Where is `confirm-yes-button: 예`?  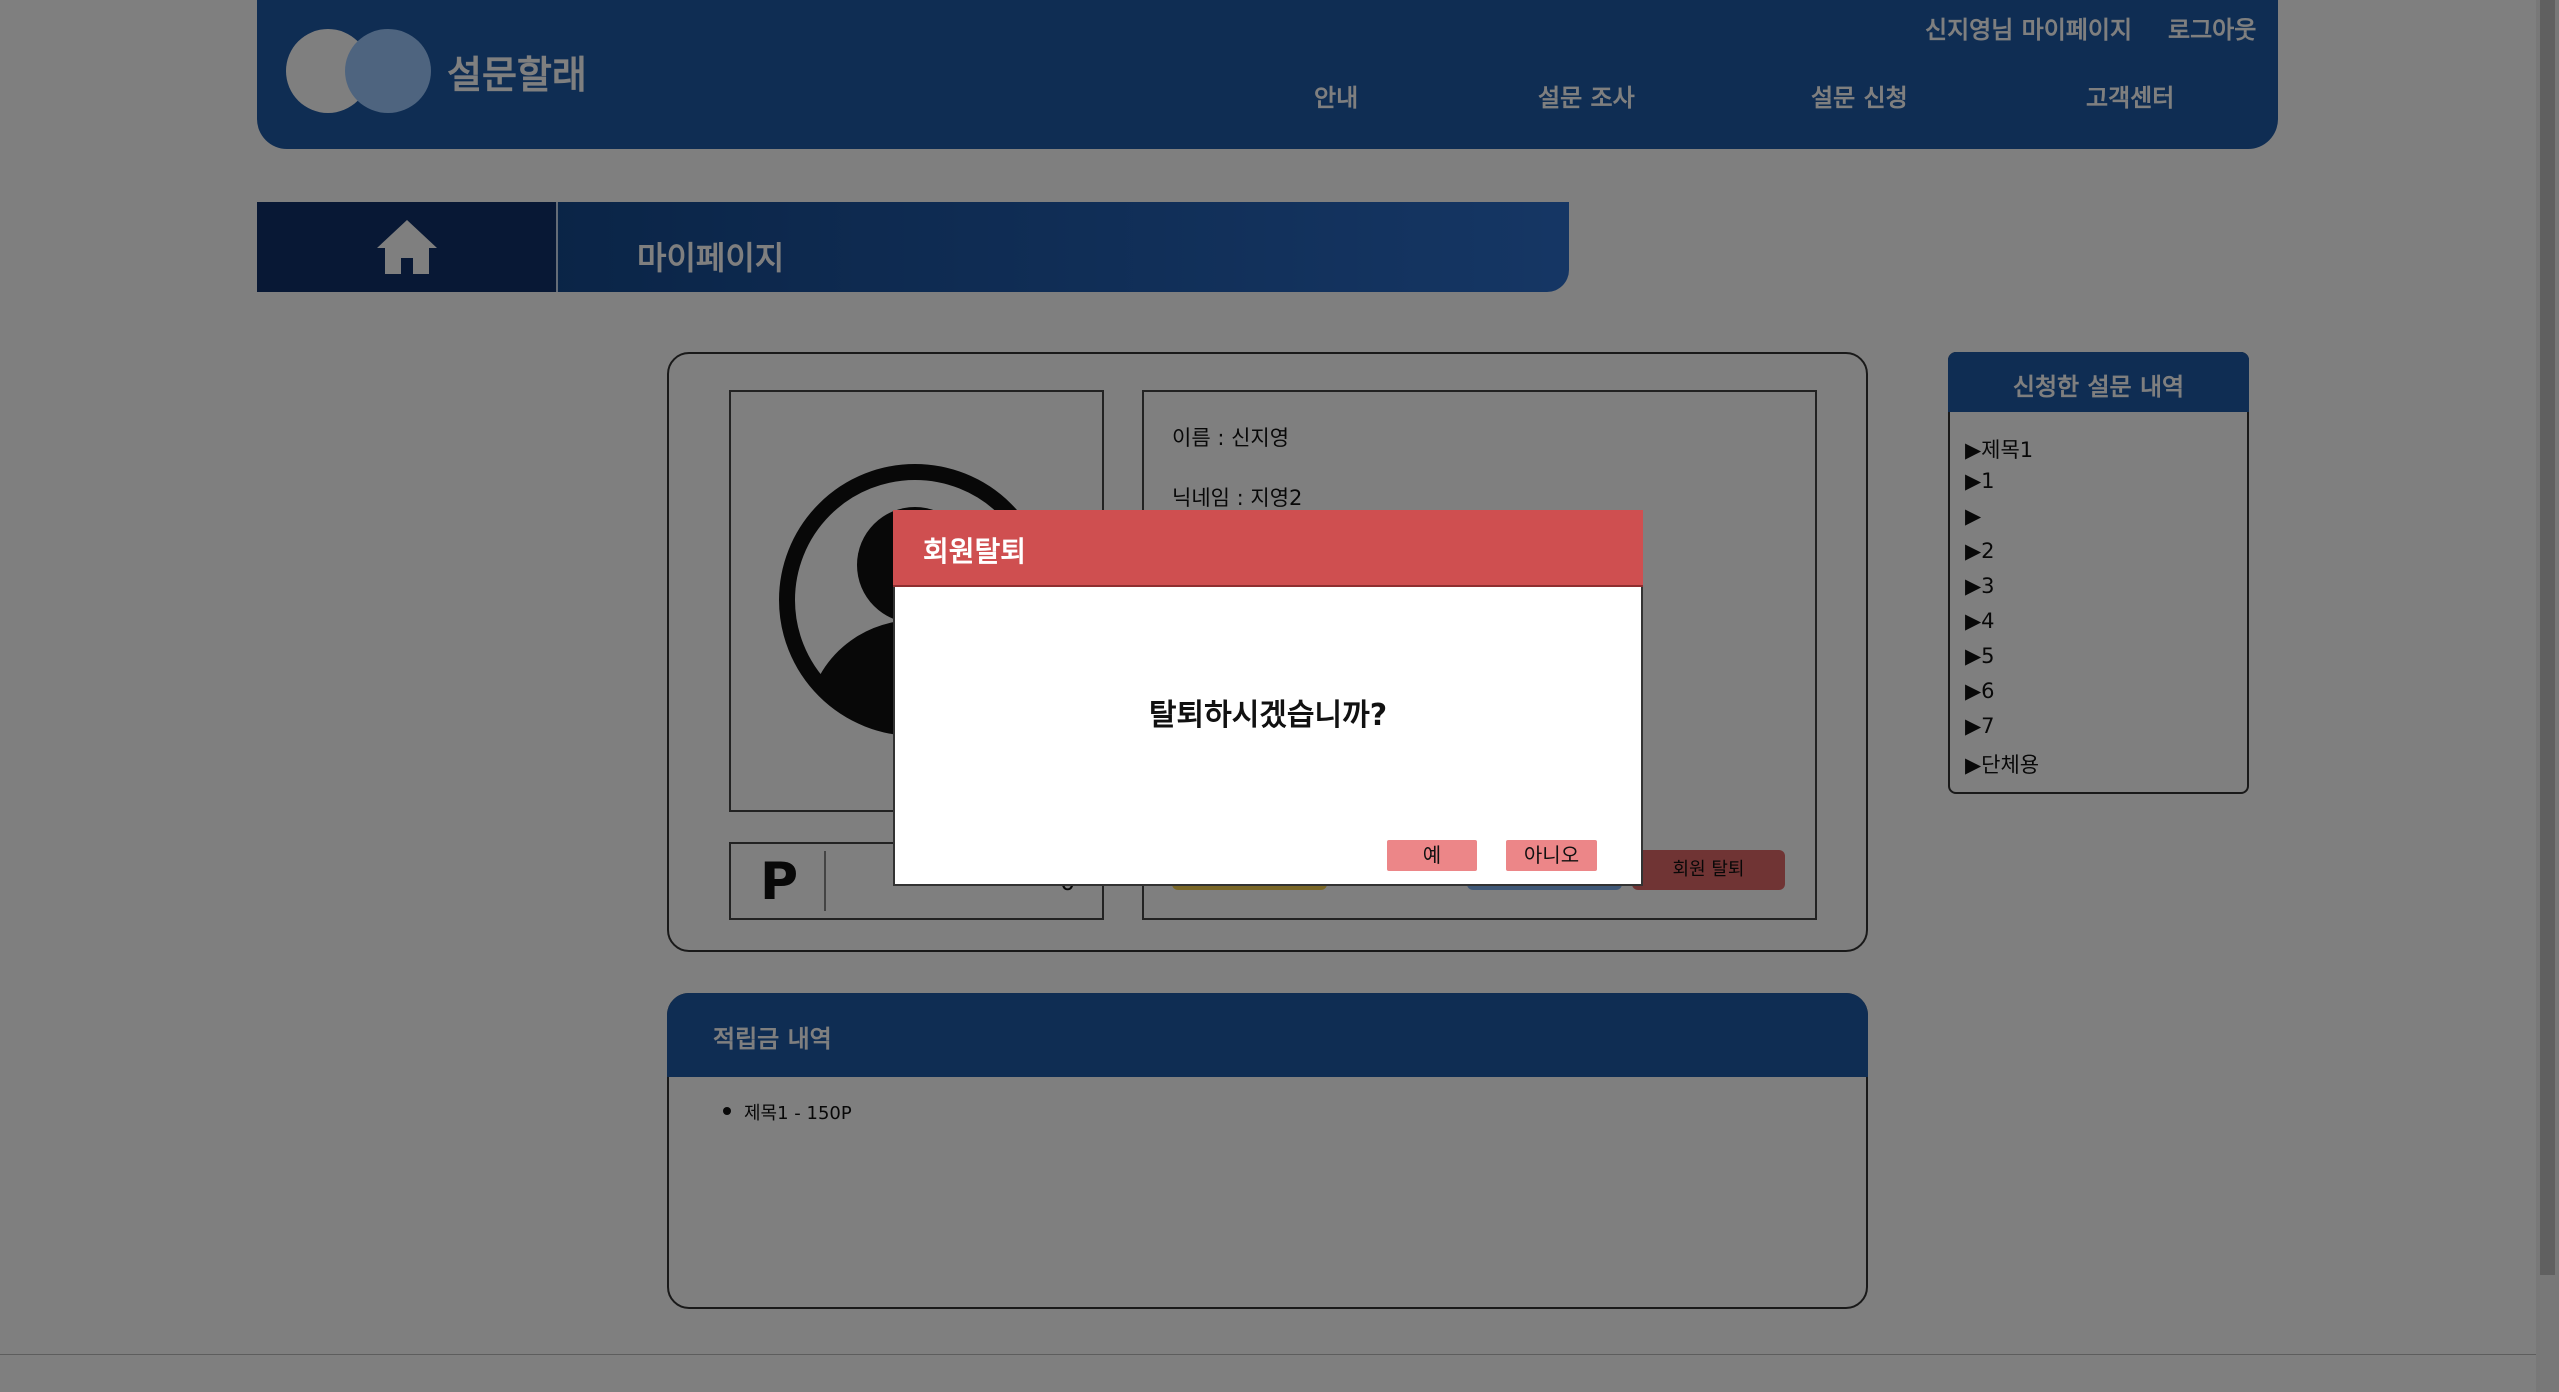 confirm-yes-button: 예 is located at coordinates (1432, 855).